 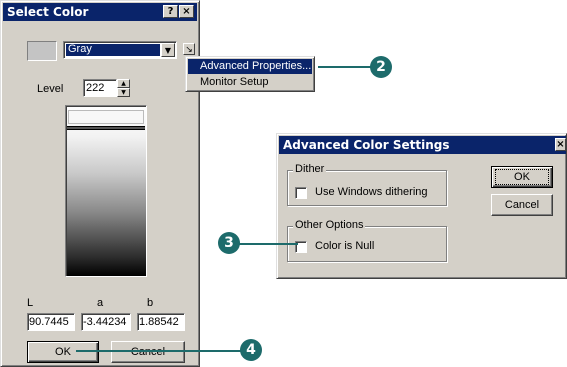 I want to click on callout-2-leader, so click(x=345, y=67).